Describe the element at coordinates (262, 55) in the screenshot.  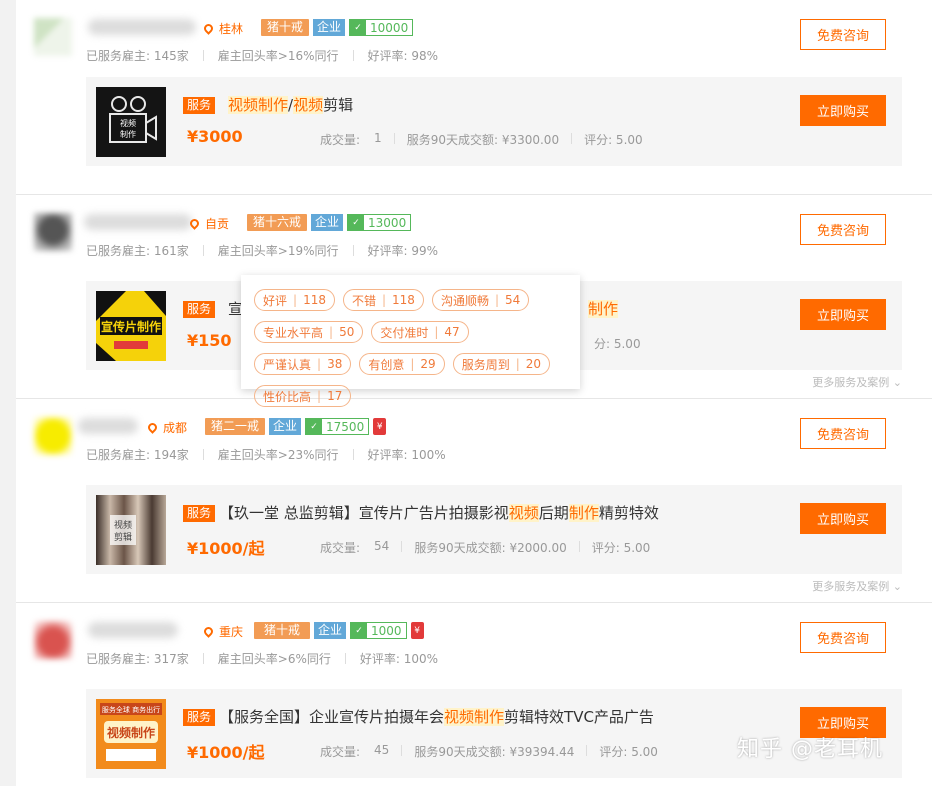
I see `provider-stats: 已服务雇主: 145家 雇主回头率>16%同行 好评率: 98%` at that location.